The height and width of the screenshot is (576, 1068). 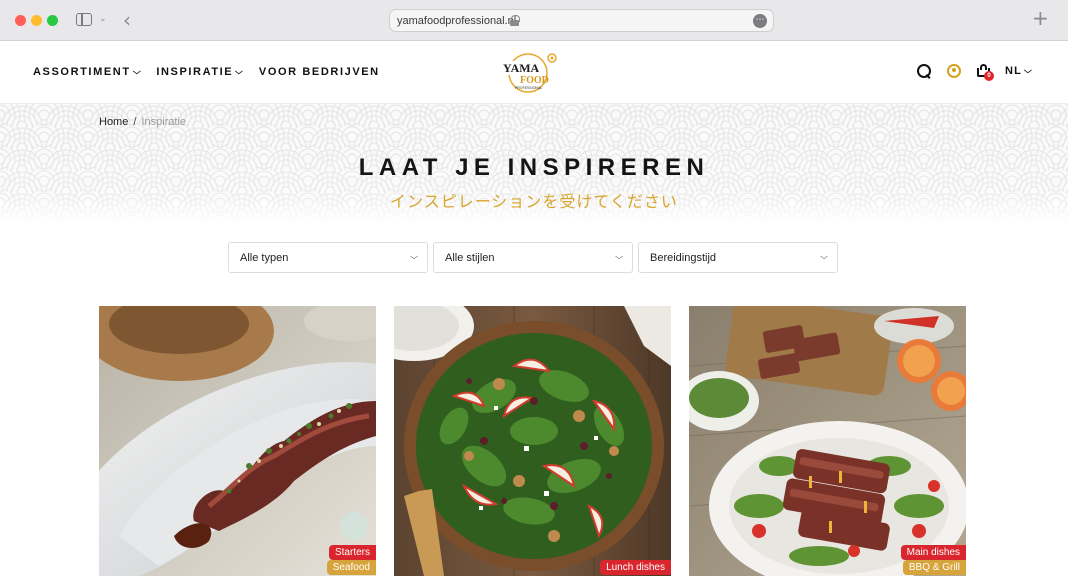 What do you see at coordinates (36, 20) in the screenshot?
I see `minimize-window-button` at bounding box center [36, 20].